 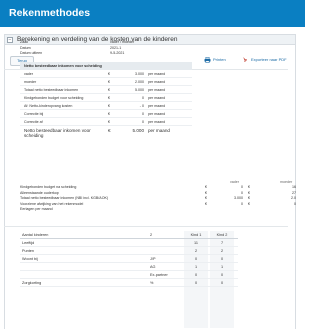 I want to click on divider, so click(x=146, y=226).